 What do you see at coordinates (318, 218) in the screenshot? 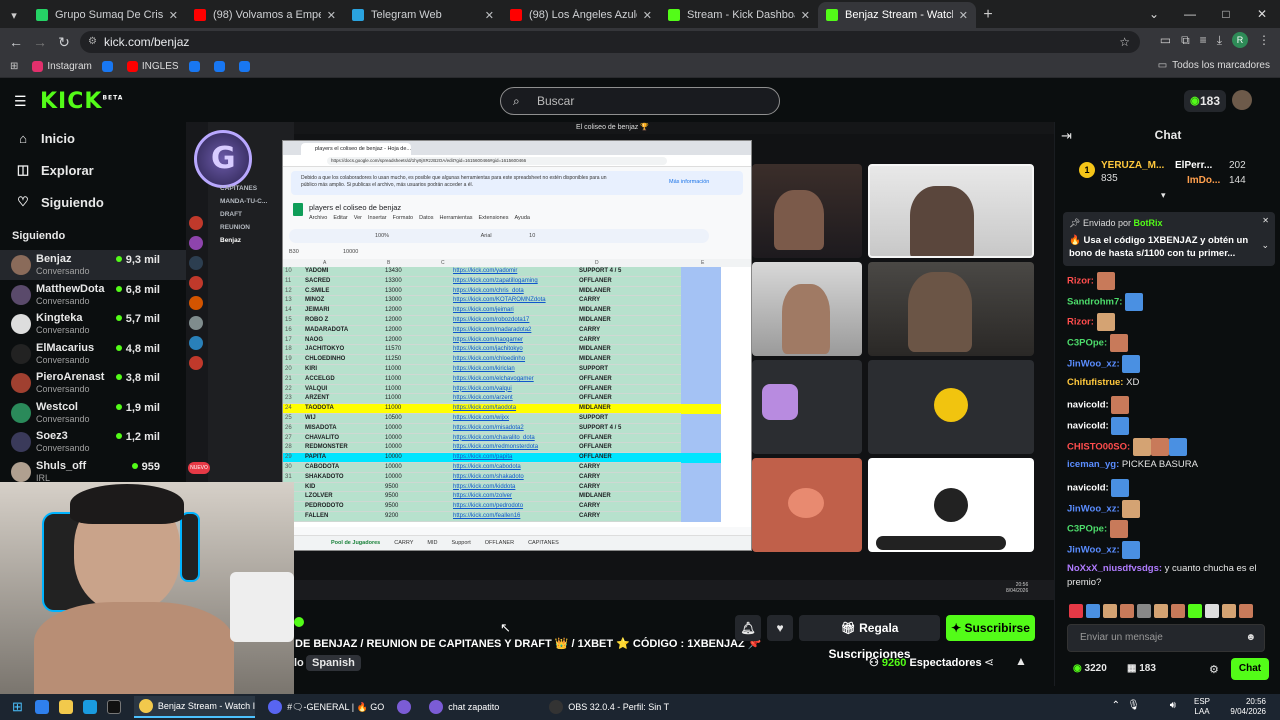
I see `sheet-menu-item: Archivo` at bounding box center [318, 218].